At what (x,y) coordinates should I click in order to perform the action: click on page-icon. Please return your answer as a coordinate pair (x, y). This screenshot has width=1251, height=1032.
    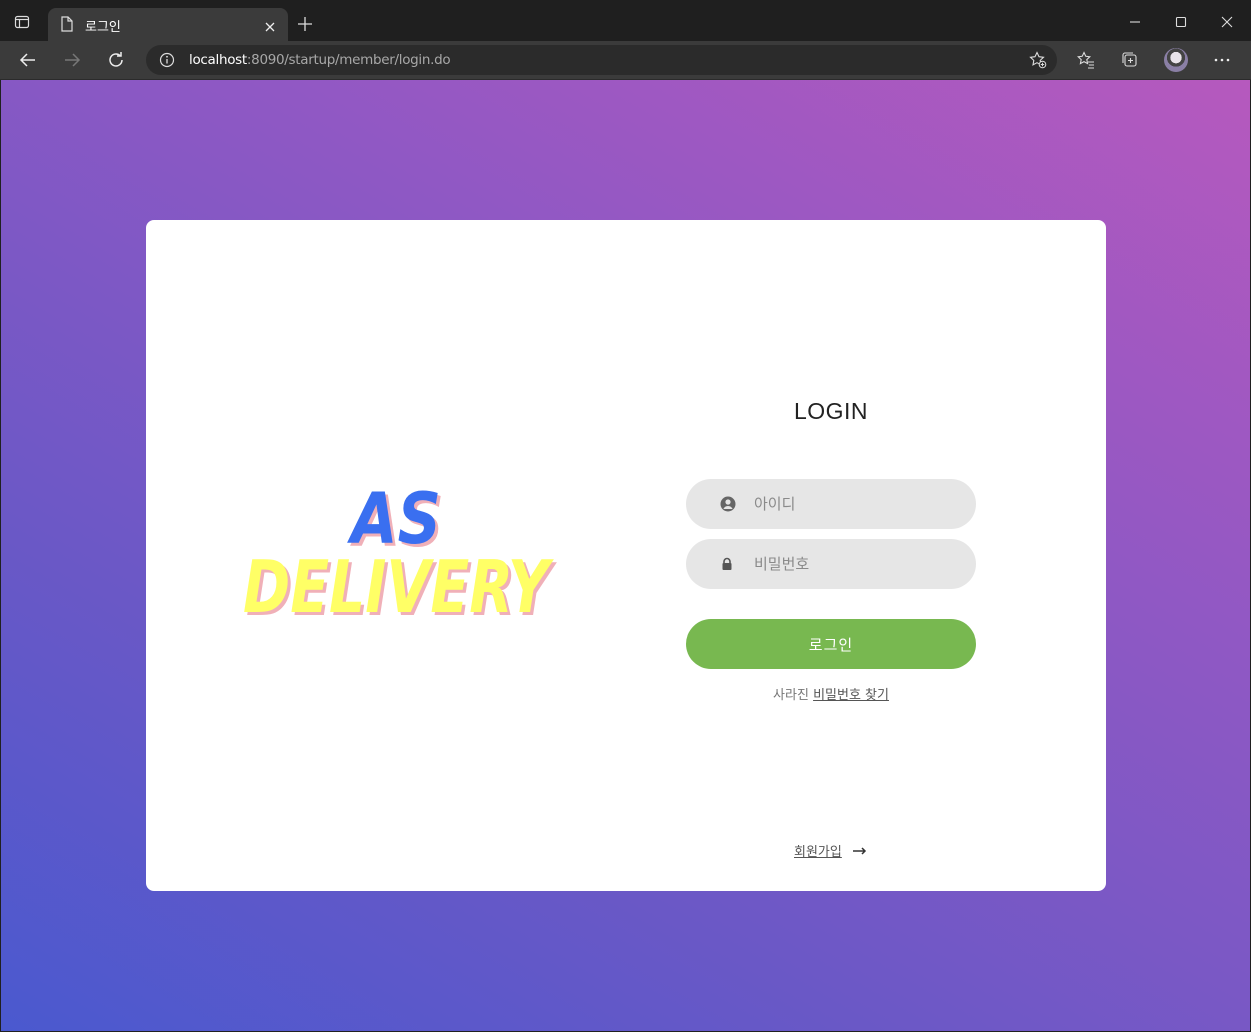
    Looking at the image, I should click on (67, 26).